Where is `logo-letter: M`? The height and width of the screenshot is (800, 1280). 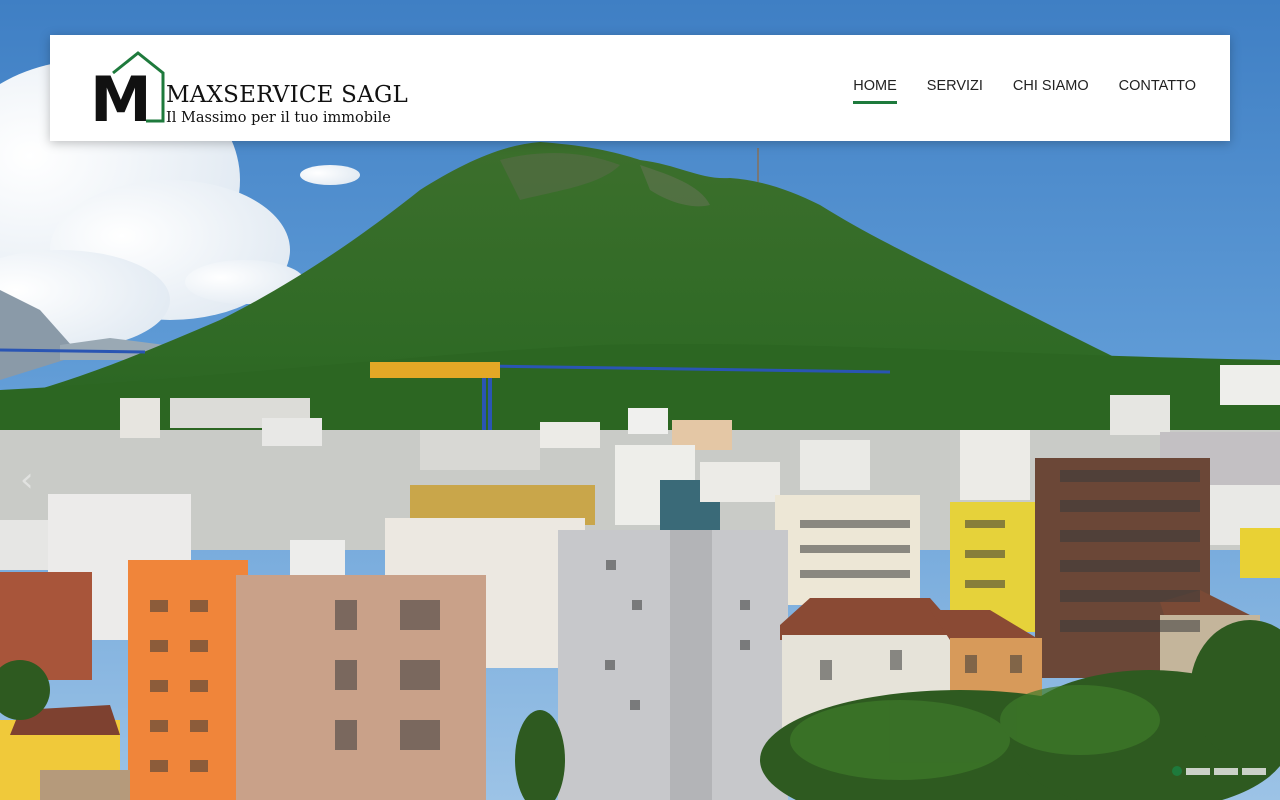
logo-letter: M is located at coordinates (121, 95).